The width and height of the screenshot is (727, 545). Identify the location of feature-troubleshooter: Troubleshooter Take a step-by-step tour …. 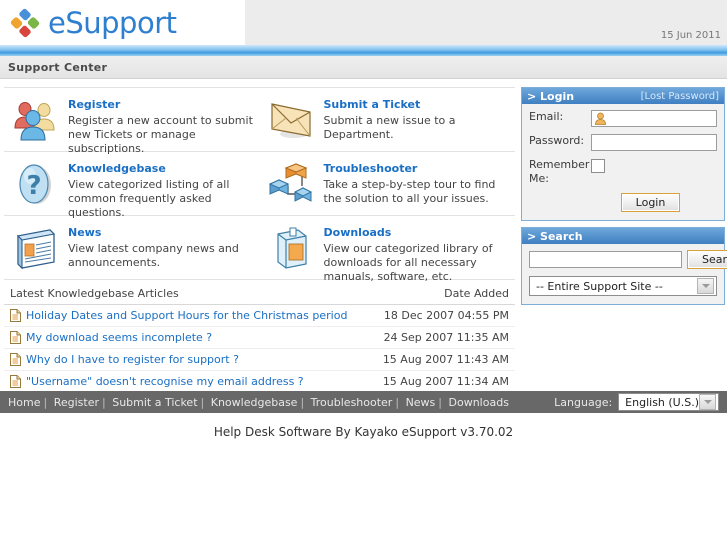
(387, 184).